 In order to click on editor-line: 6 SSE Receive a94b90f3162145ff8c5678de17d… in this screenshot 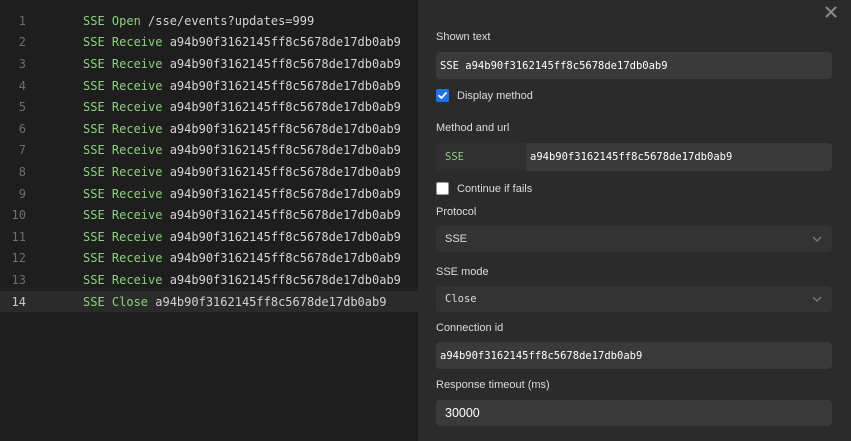, I will do `click(209, 129)`.